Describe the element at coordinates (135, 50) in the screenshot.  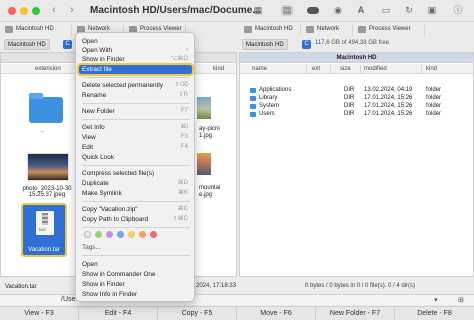
I see `menu-item-open-with: Open With ›` at that location.